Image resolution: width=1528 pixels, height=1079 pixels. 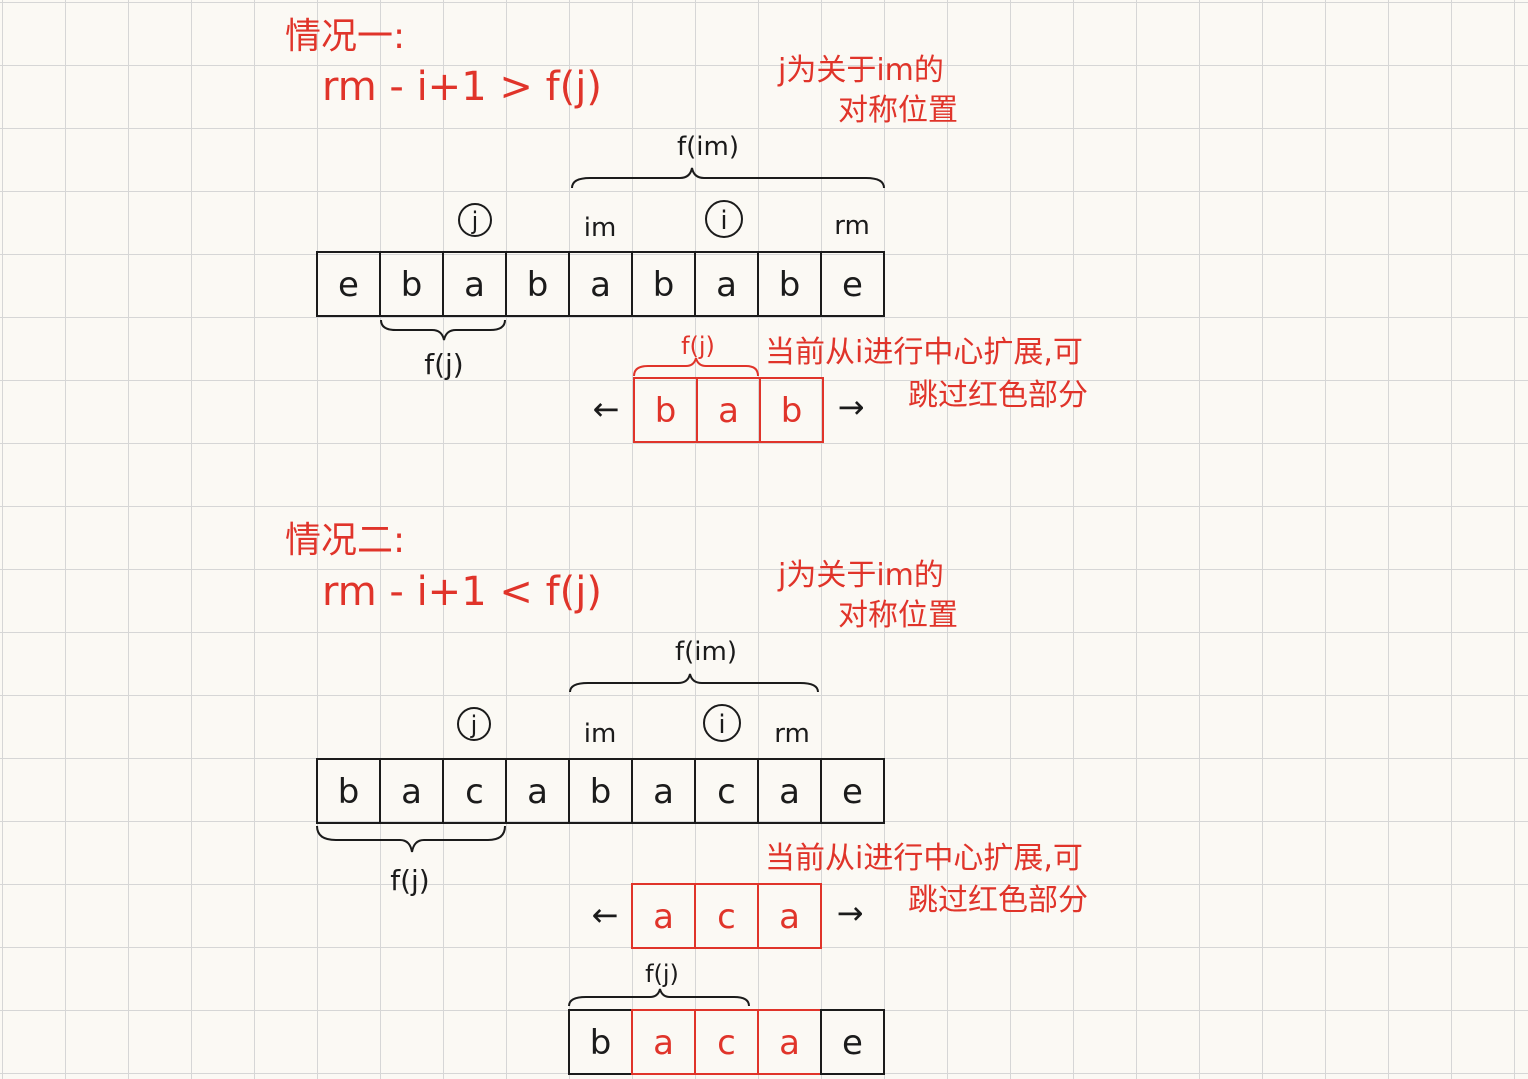 I want to click on case1-marker-i: i, so click(x=724, y=219).